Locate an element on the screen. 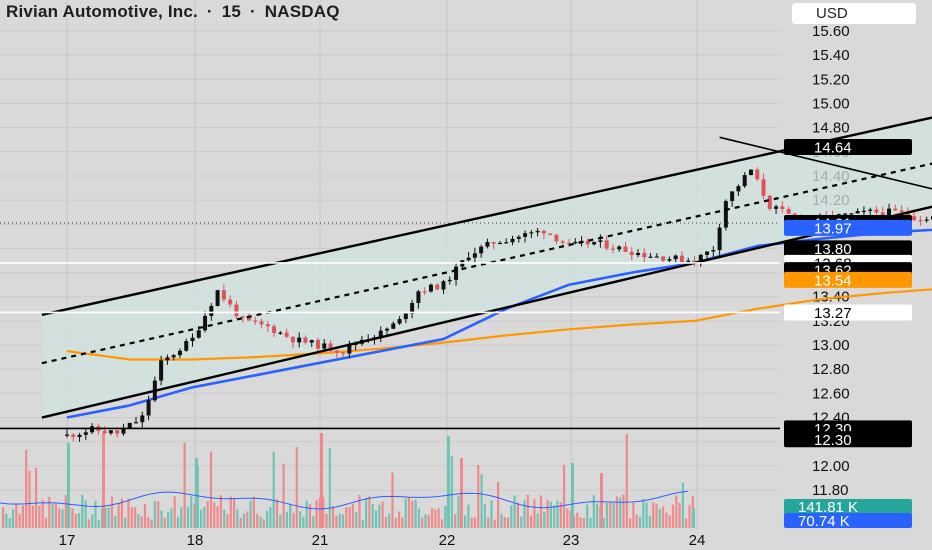 The image size is (932, 550). y-tick-label: 15.60 is located at coordinates (831, 31).